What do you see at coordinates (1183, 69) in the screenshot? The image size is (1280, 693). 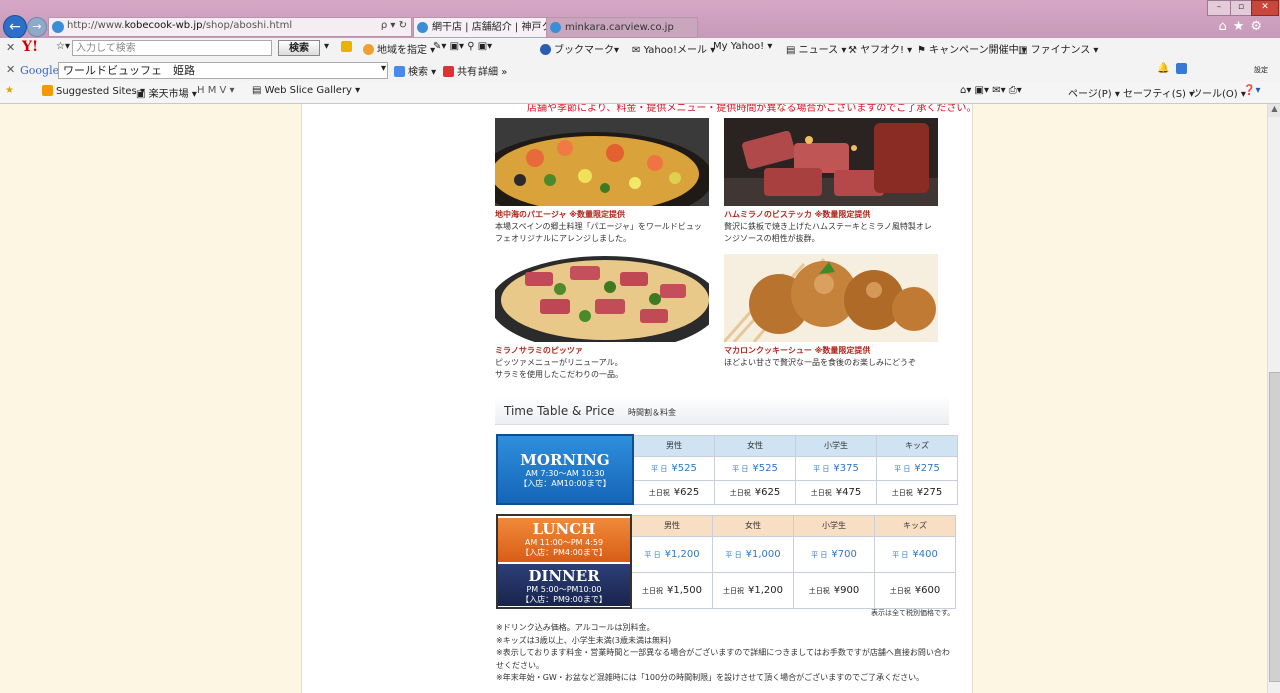 I see `user-avatar-icon` at bounding box center [1183, 69].